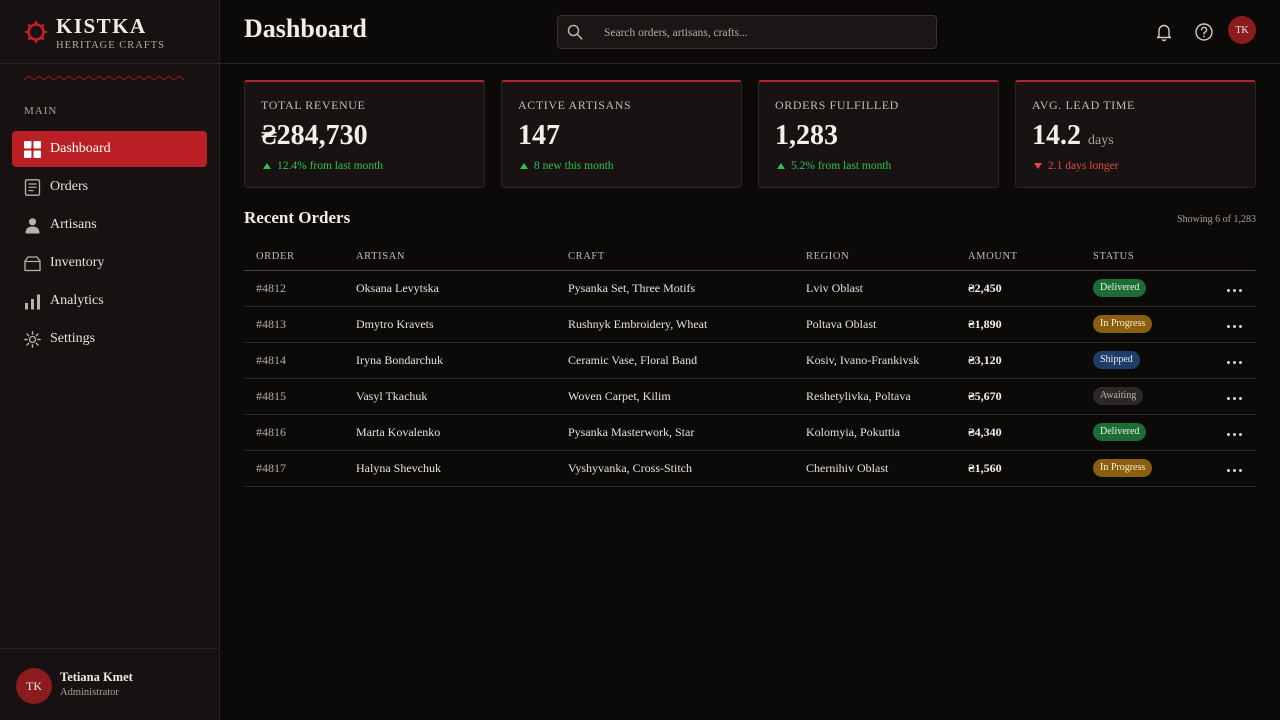  What do you see at coordinates (330, 166) in the screenshot?
I see `kpi-trend-text: 12.4% from last month` at bounding box center [330, 166].